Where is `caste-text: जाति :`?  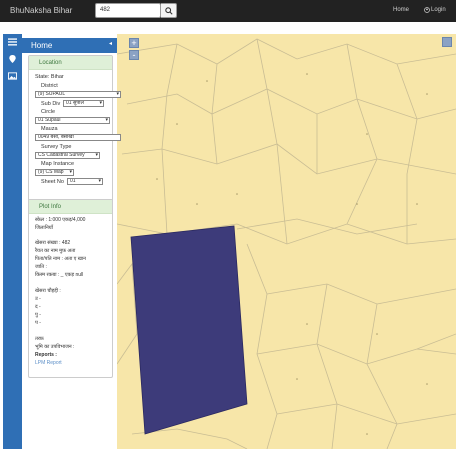
caste-text: जाति : is located at coordinates (41, 267).